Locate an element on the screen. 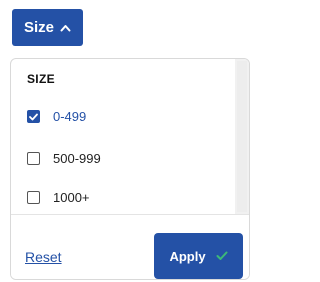 This screenshot has width=320, height=282. option-1000-plus: 1000+ is located at coordinates (58, 197).